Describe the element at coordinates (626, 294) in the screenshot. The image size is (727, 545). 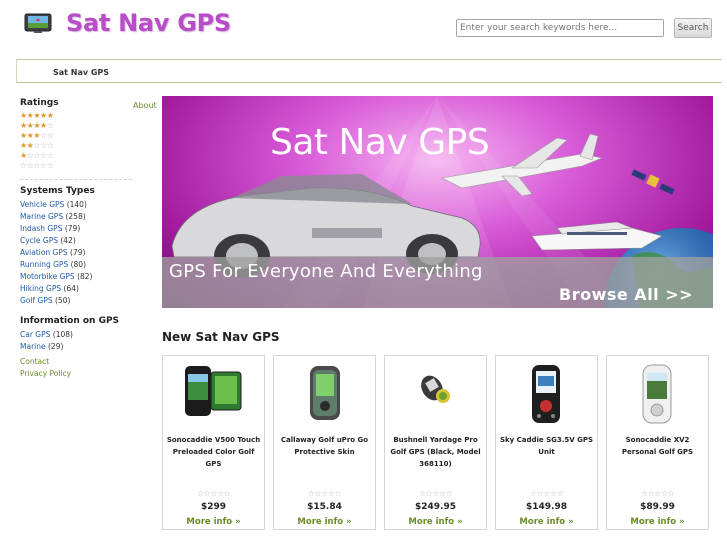
I see `browse-all-link: Browse All >>` at that location.